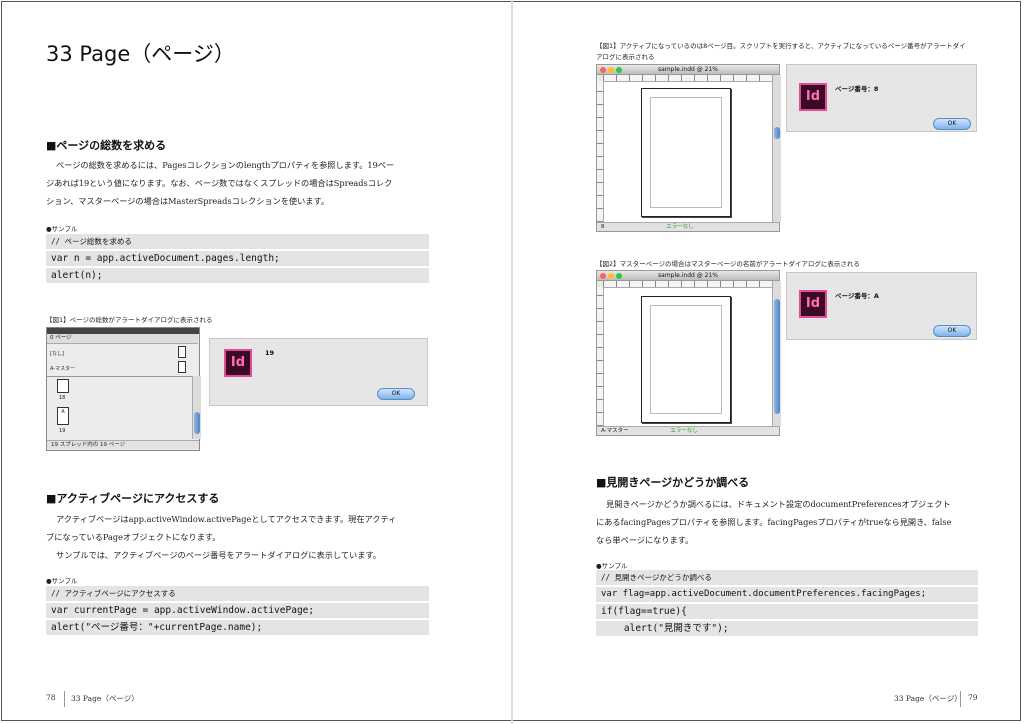 The height and width of the screenshot is (724, 1024). What do you see at coordinates (120, 376) in the screenshot?
I see `panel-divider` at bounding box center [120, 376].